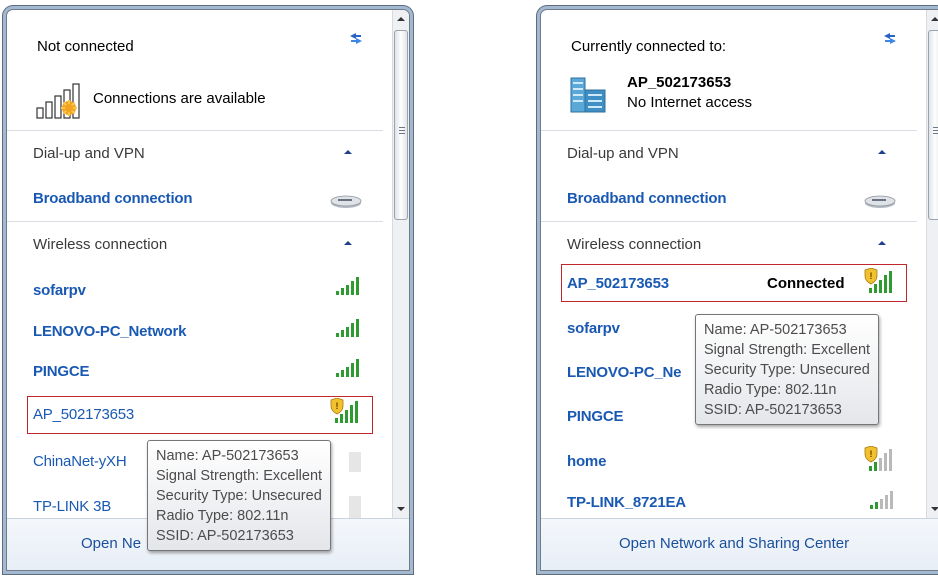 The width and height of the screenshot is (938, 576). What do you see at coordinates (83, 414) in the screenshot?
I see `network-item-ap: AP_502173653` at bounding box center [83, 414].